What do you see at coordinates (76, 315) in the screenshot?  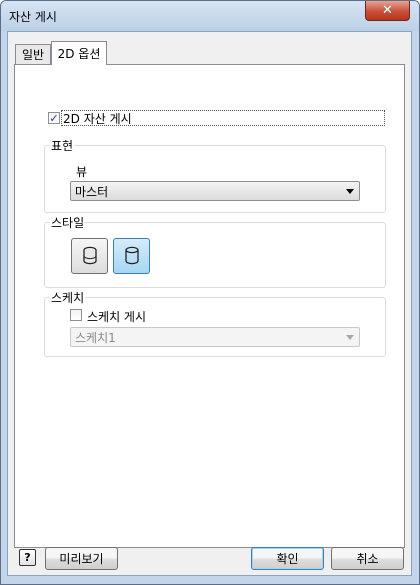 I see `publish-sketch-checkbox` at bounding box center [76, 315].